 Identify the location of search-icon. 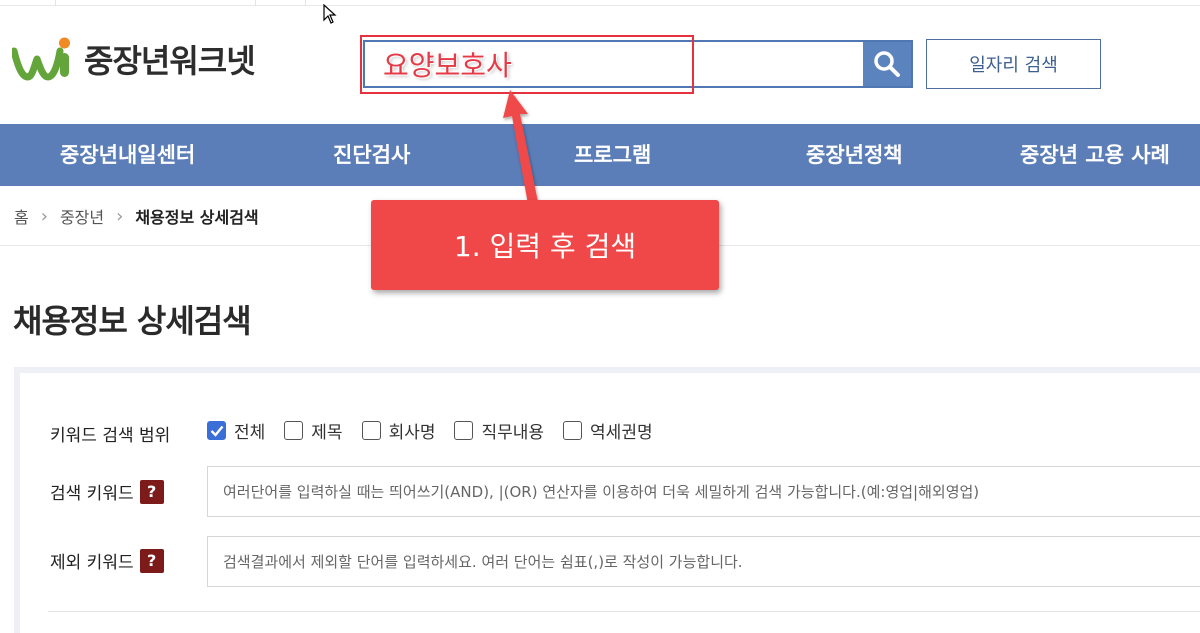
(887, 64).